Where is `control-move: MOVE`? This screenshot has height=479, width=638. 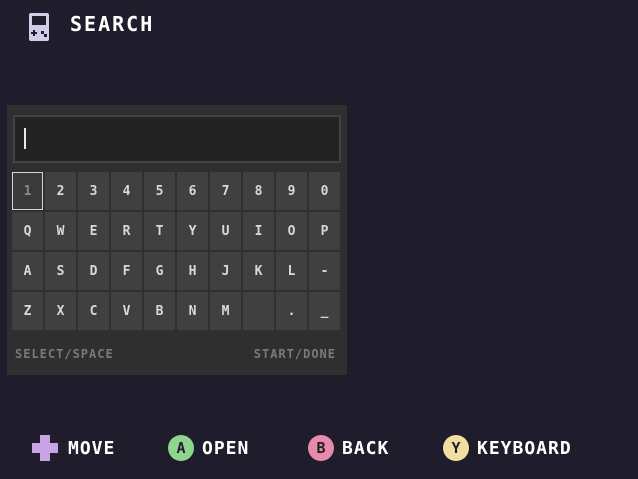
control-move: MOVE is located at coordinates (72, 448).